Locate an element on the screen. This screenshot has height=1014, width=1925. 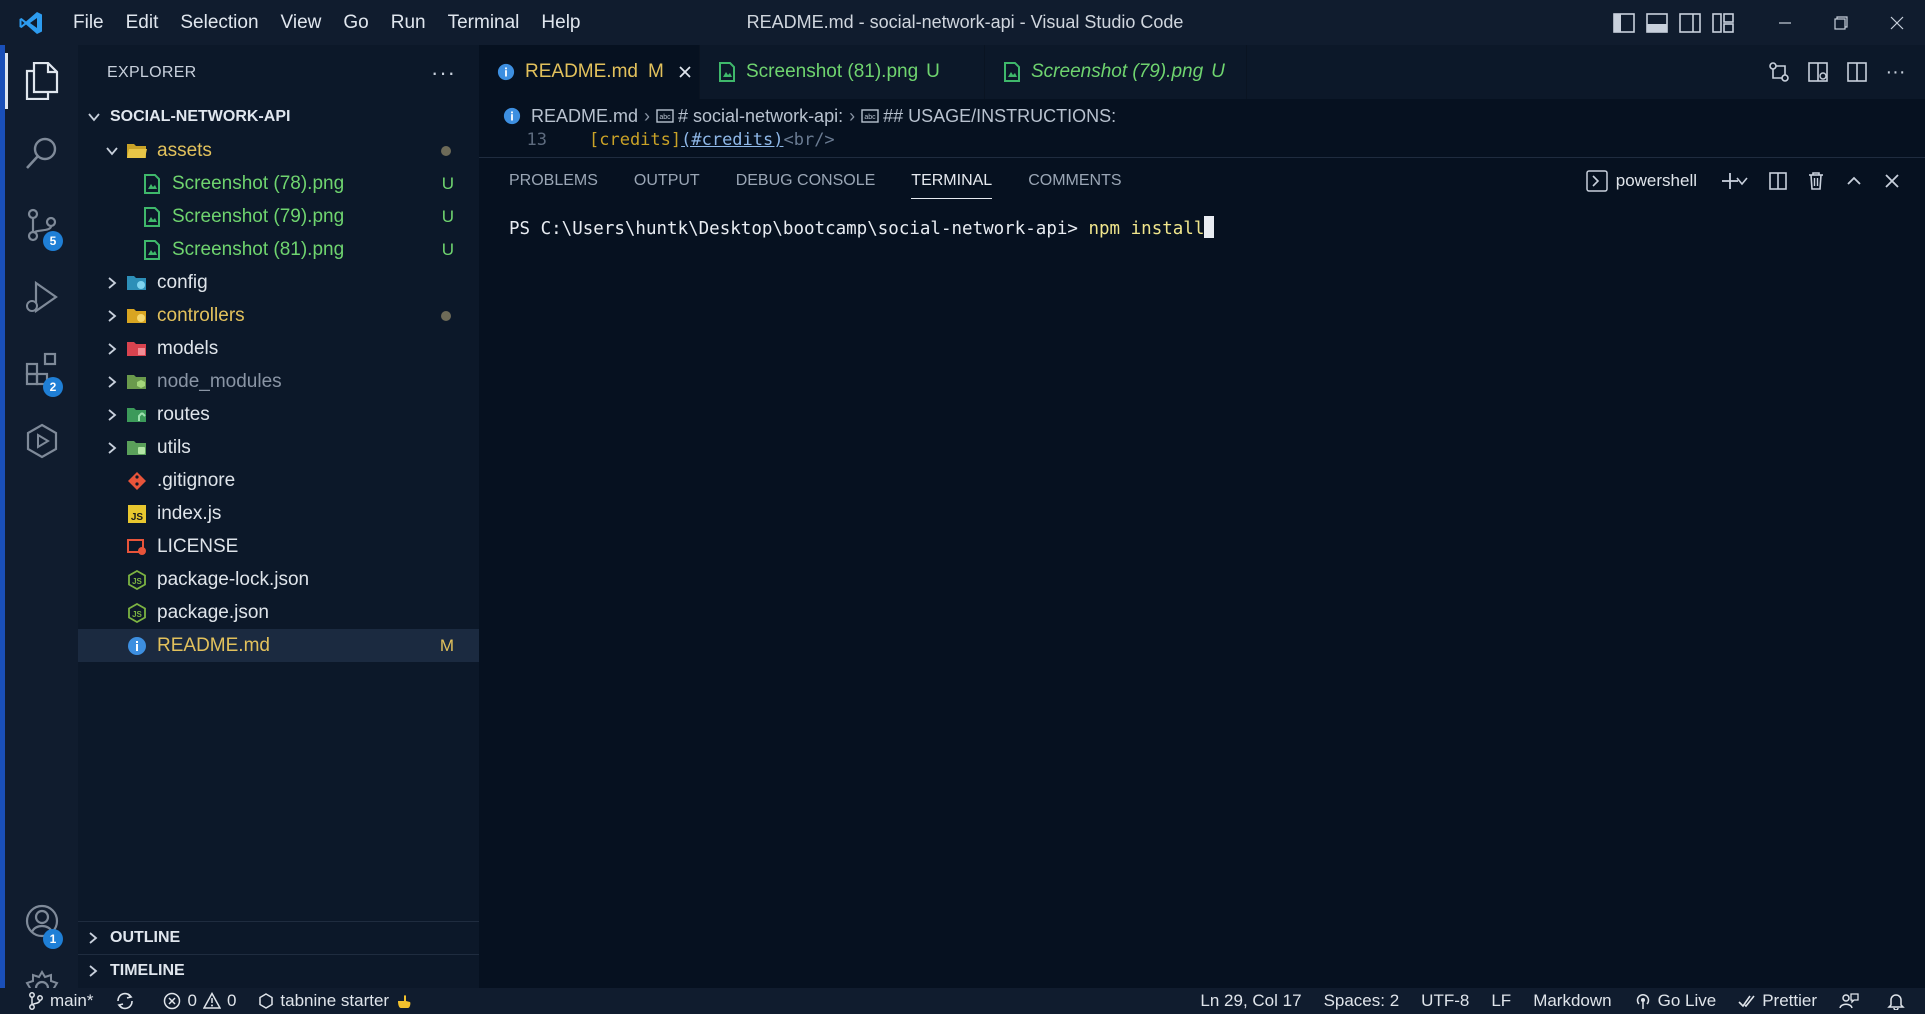
menu-view: View is located at coordinates (301, 22).